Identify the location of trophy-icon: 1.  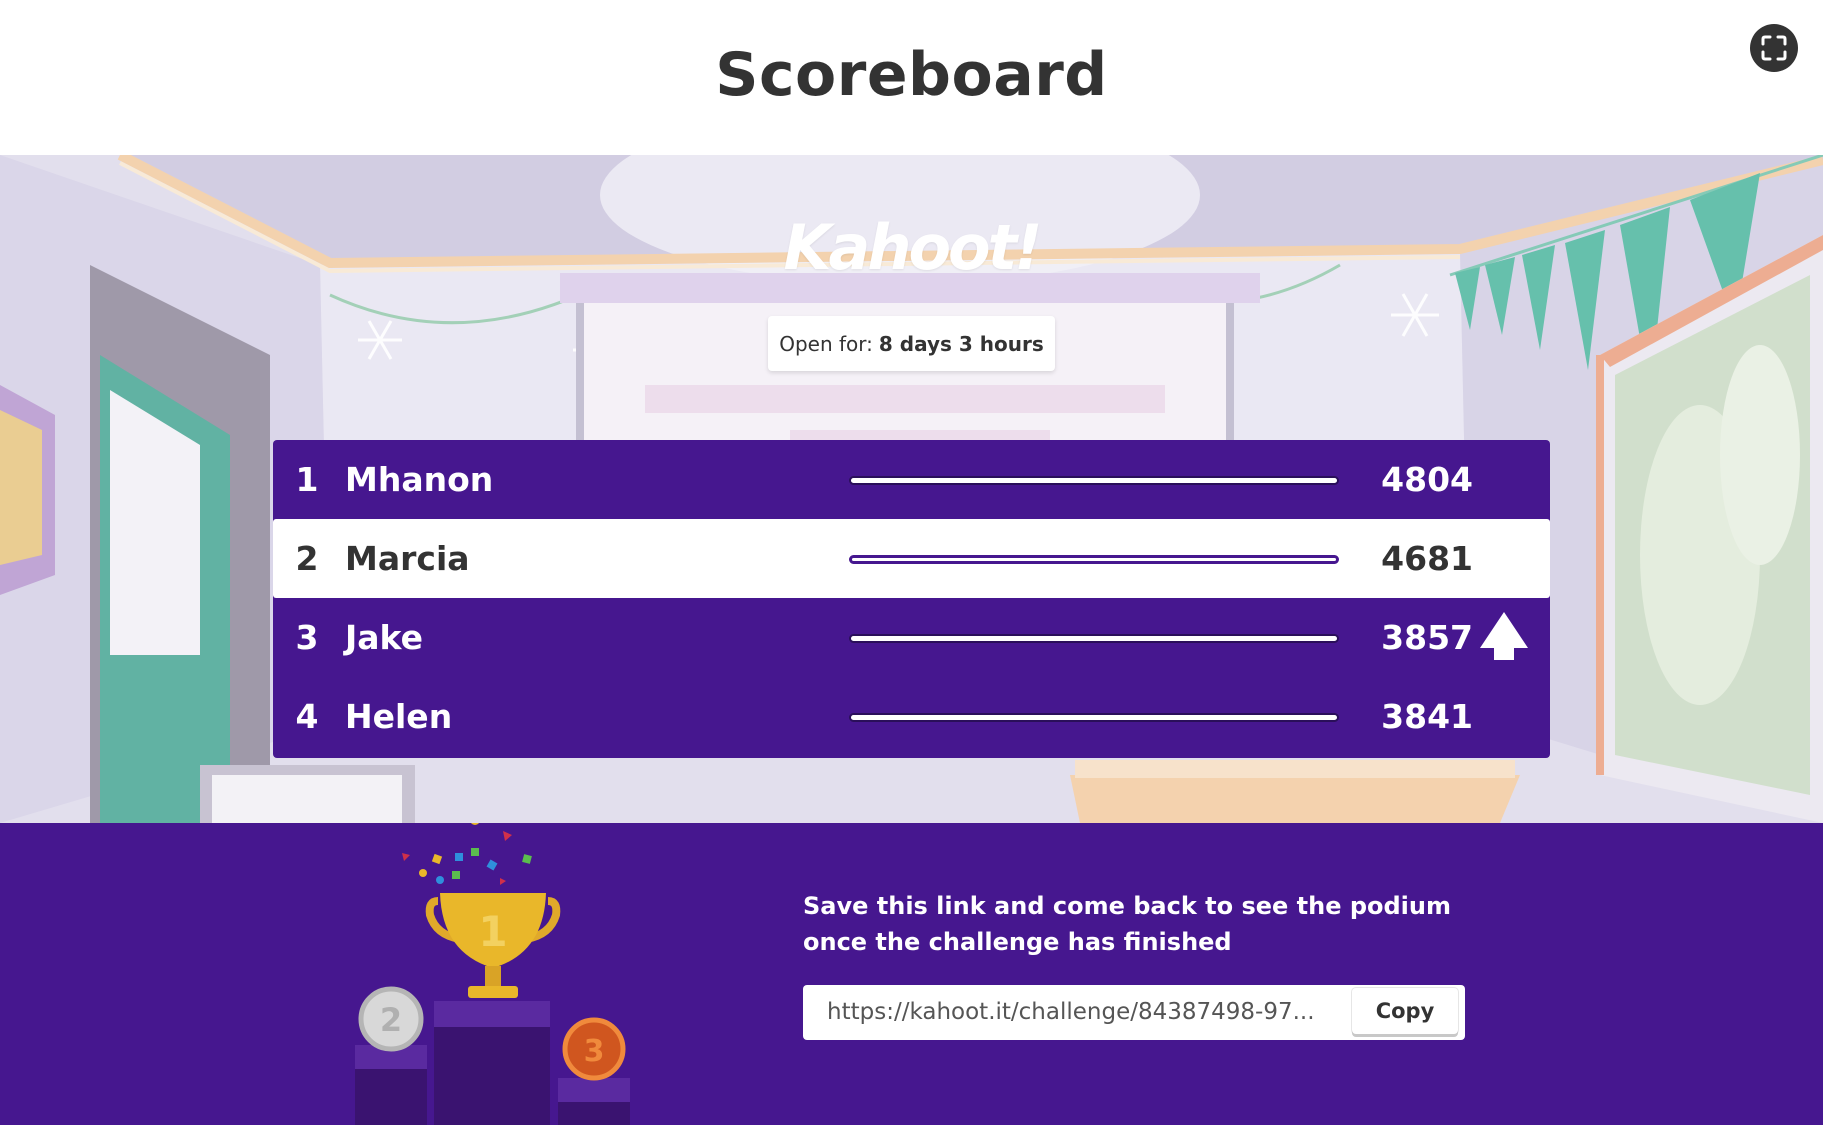
(493, 945).